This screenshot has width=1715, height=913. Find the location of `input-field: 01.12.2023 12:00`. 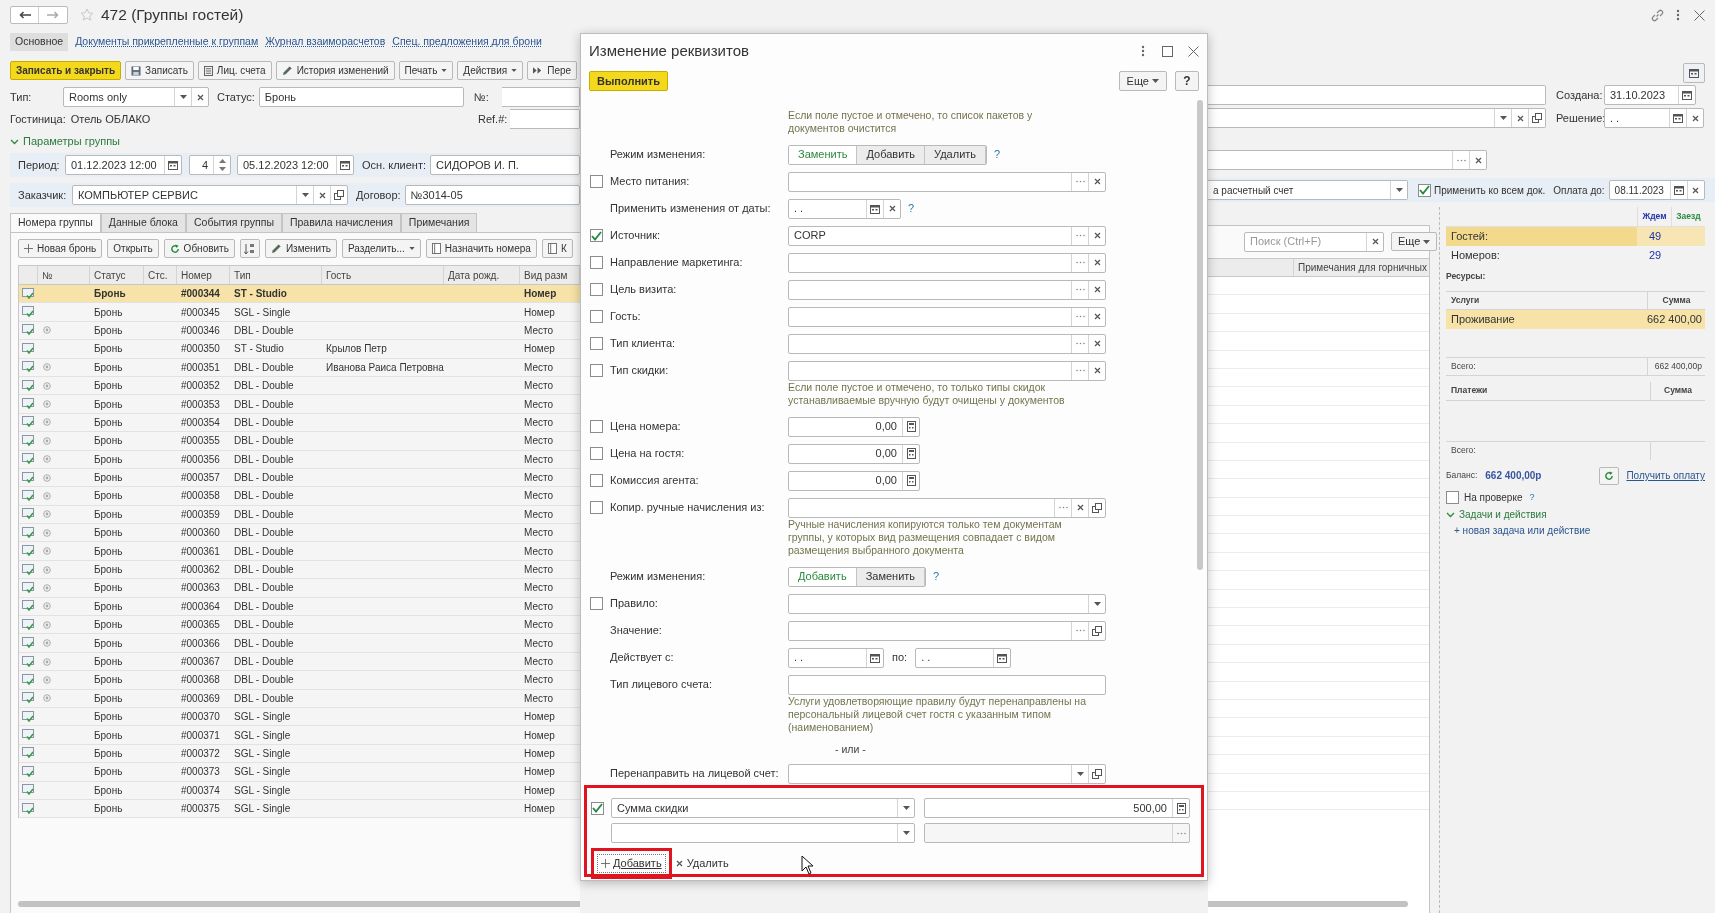

input-field: 01.12.2023 12:00 is located at coordinates (123, 165).